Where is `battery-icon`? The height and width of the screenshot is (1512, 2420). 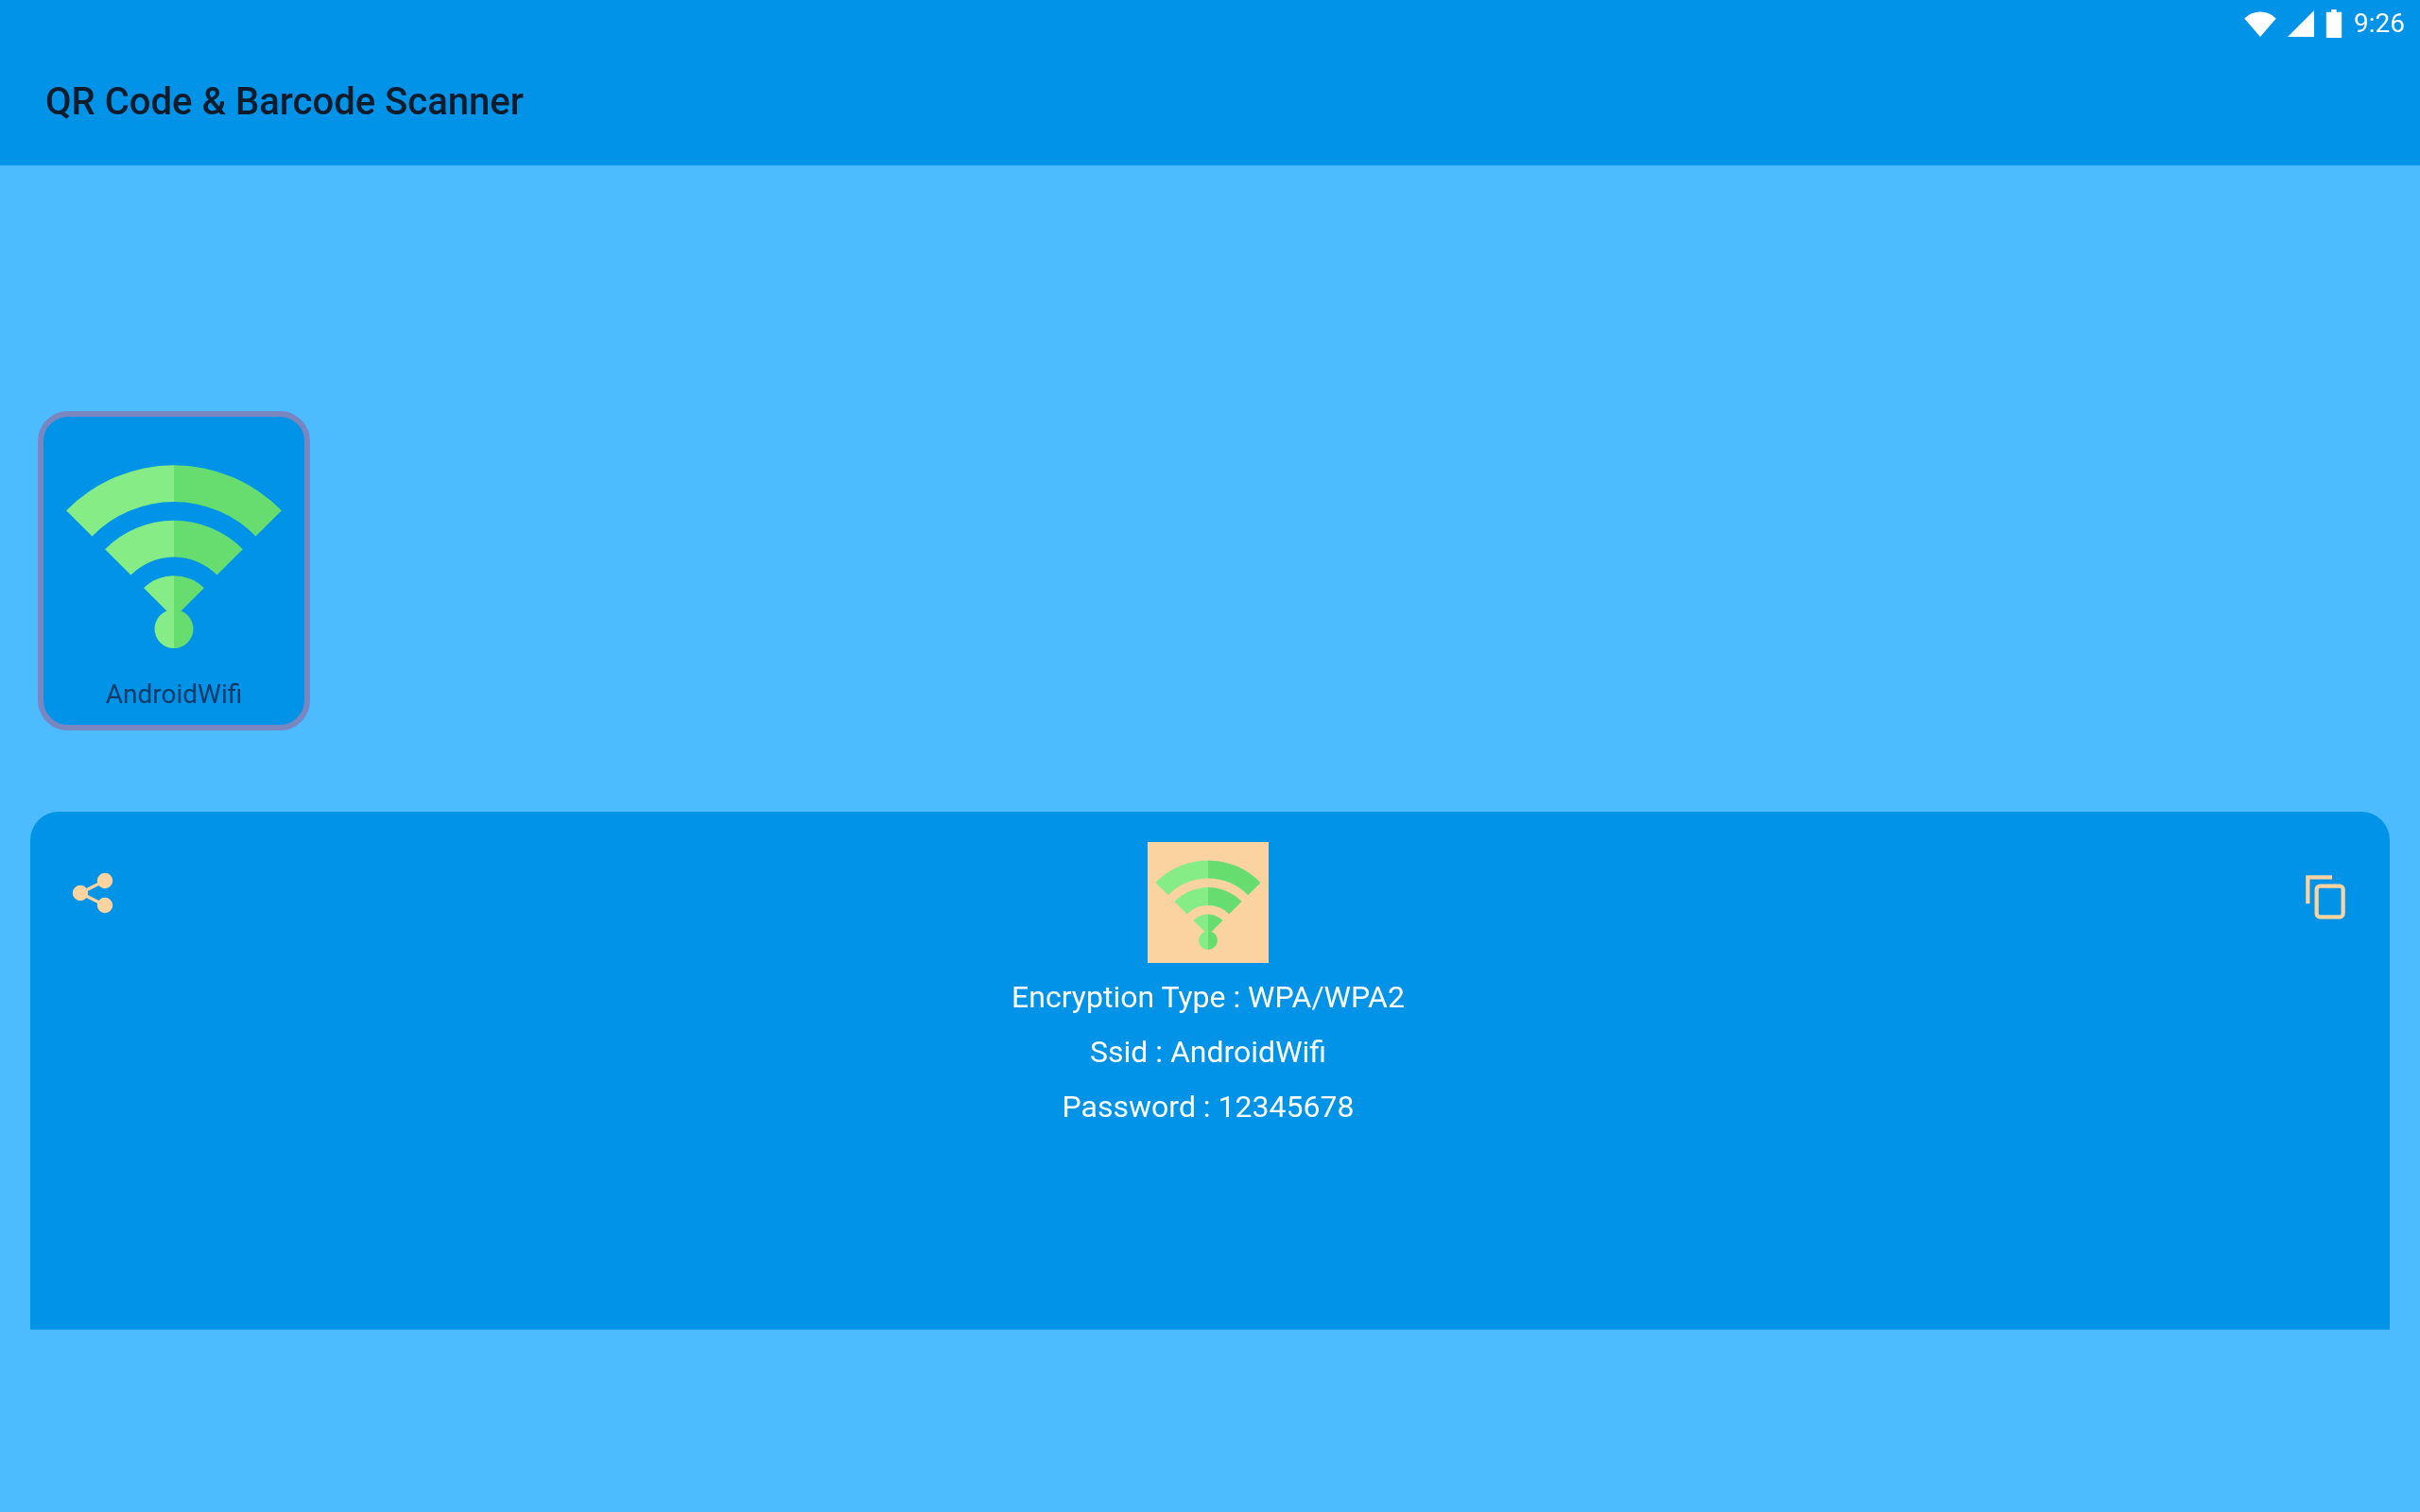
battery-icon is located at coordinates (2333, 23).